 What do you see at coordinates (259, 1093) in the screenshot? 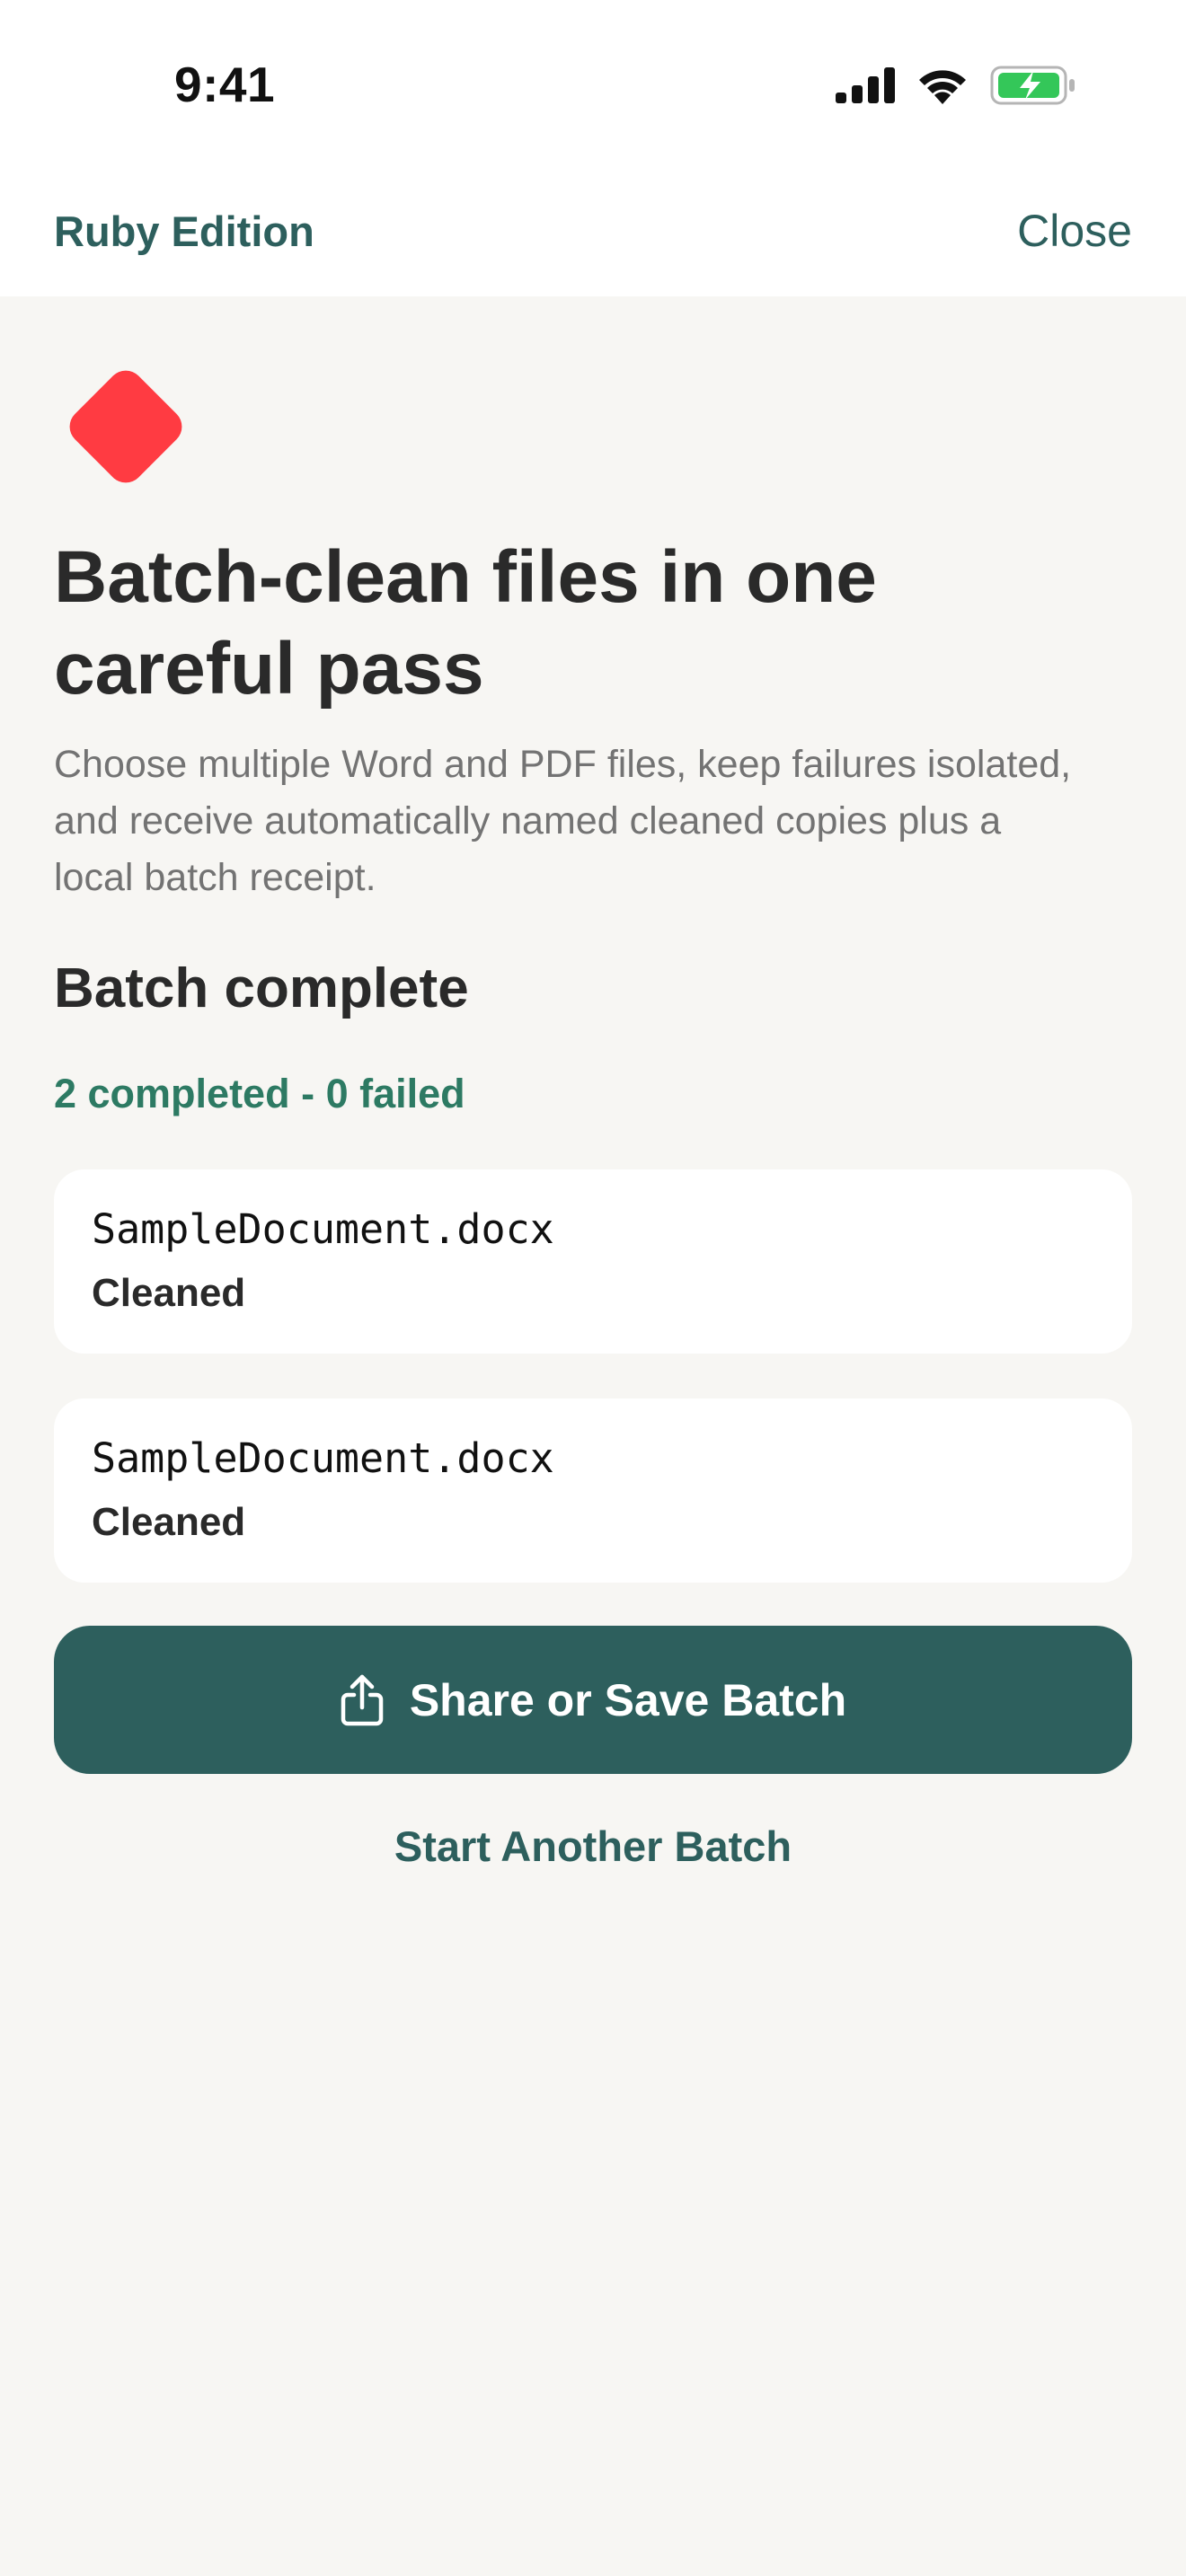
I see `batch-summary: 2 completed - 0 failed` at bounding box center [259, 1093].